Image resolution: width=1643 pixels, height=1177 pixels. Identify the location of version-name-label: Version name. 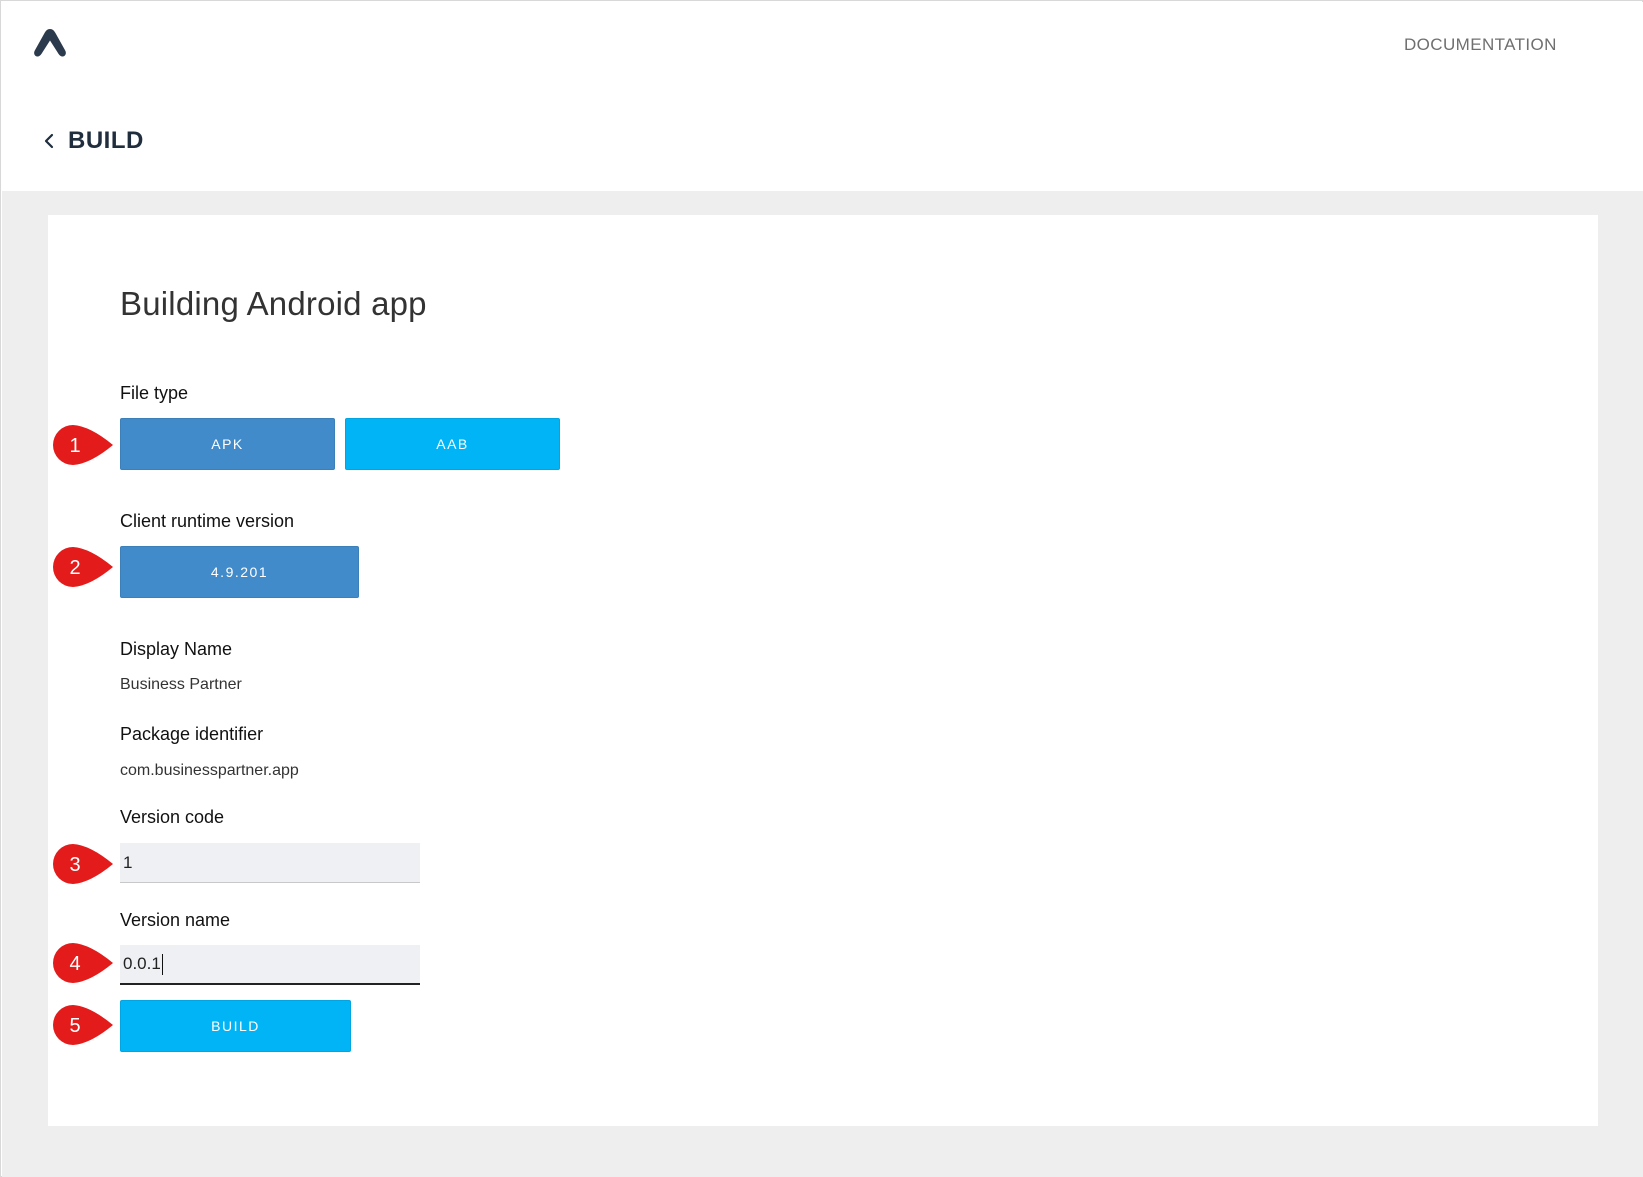
(175, 920).